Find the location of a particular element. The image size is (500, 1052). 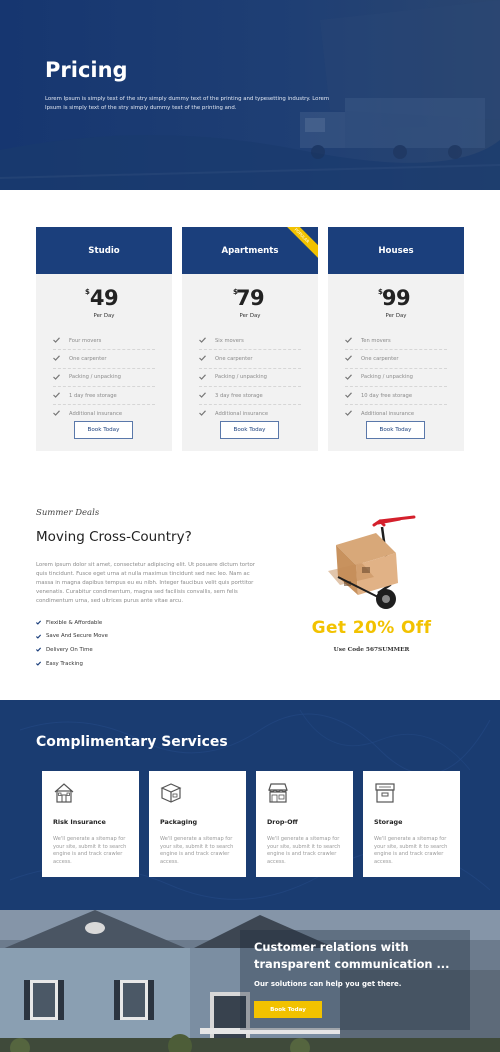

plan-price: $ 79 is located at coordinates (250, 299).